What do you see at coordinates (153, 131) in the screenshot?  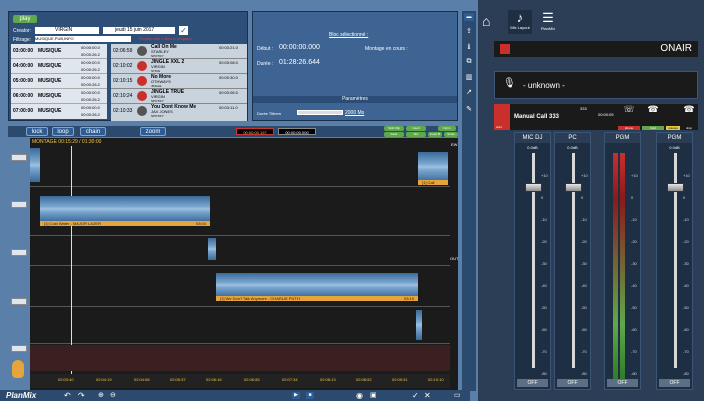 I see `zoom-button: zoom` at bounding box center [153, 131].